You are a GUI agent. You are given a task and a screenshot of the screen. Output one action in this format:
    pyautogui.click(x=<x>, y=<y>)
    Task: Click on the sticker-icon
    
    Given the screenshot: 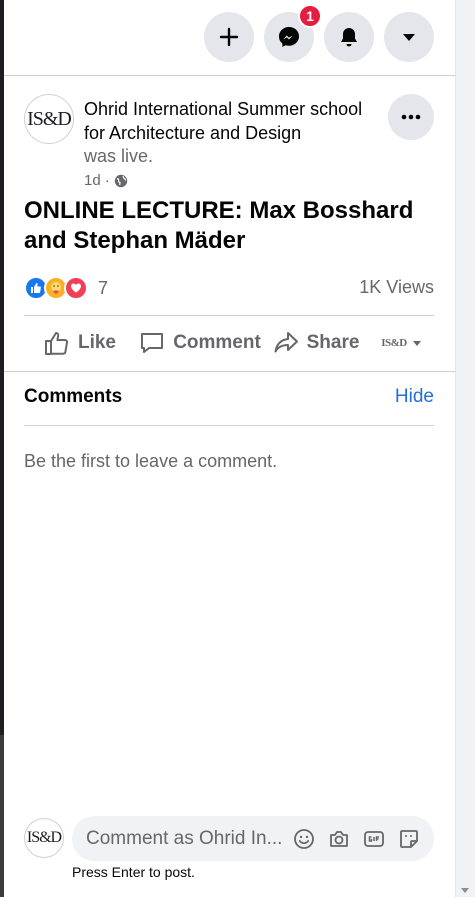 What is the action you would take?
    pyautogui.click(x=408, y=838)
    